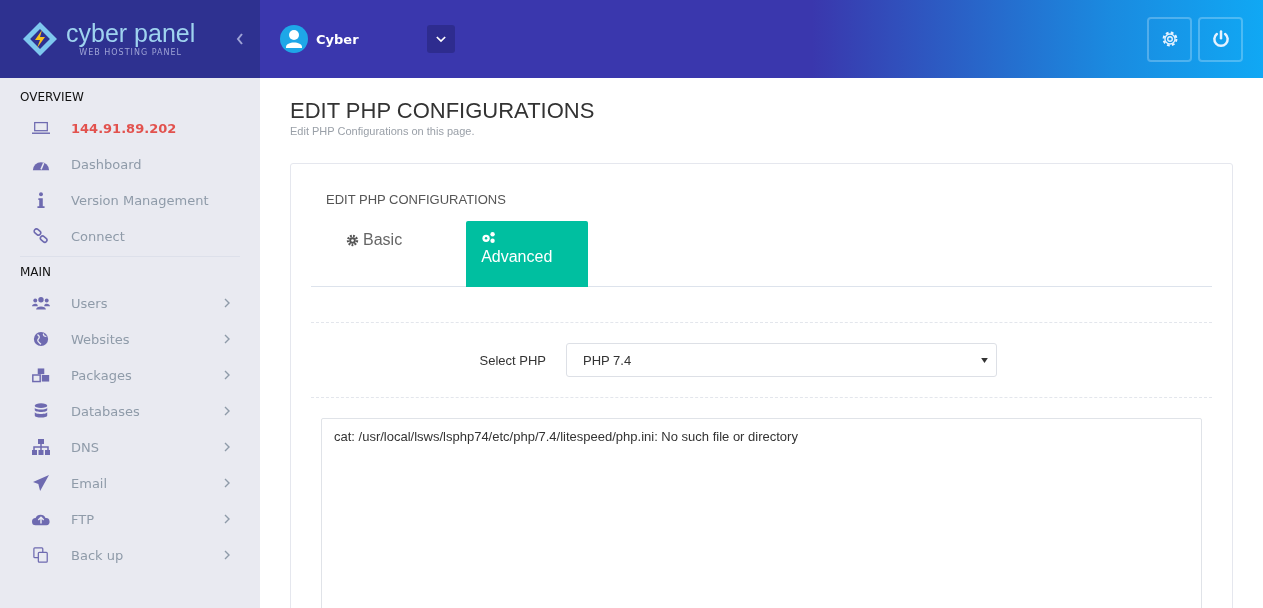 This screenshot has height=608, width=1263. I want to click on sidebar-item: Databases, so click(130, 411).